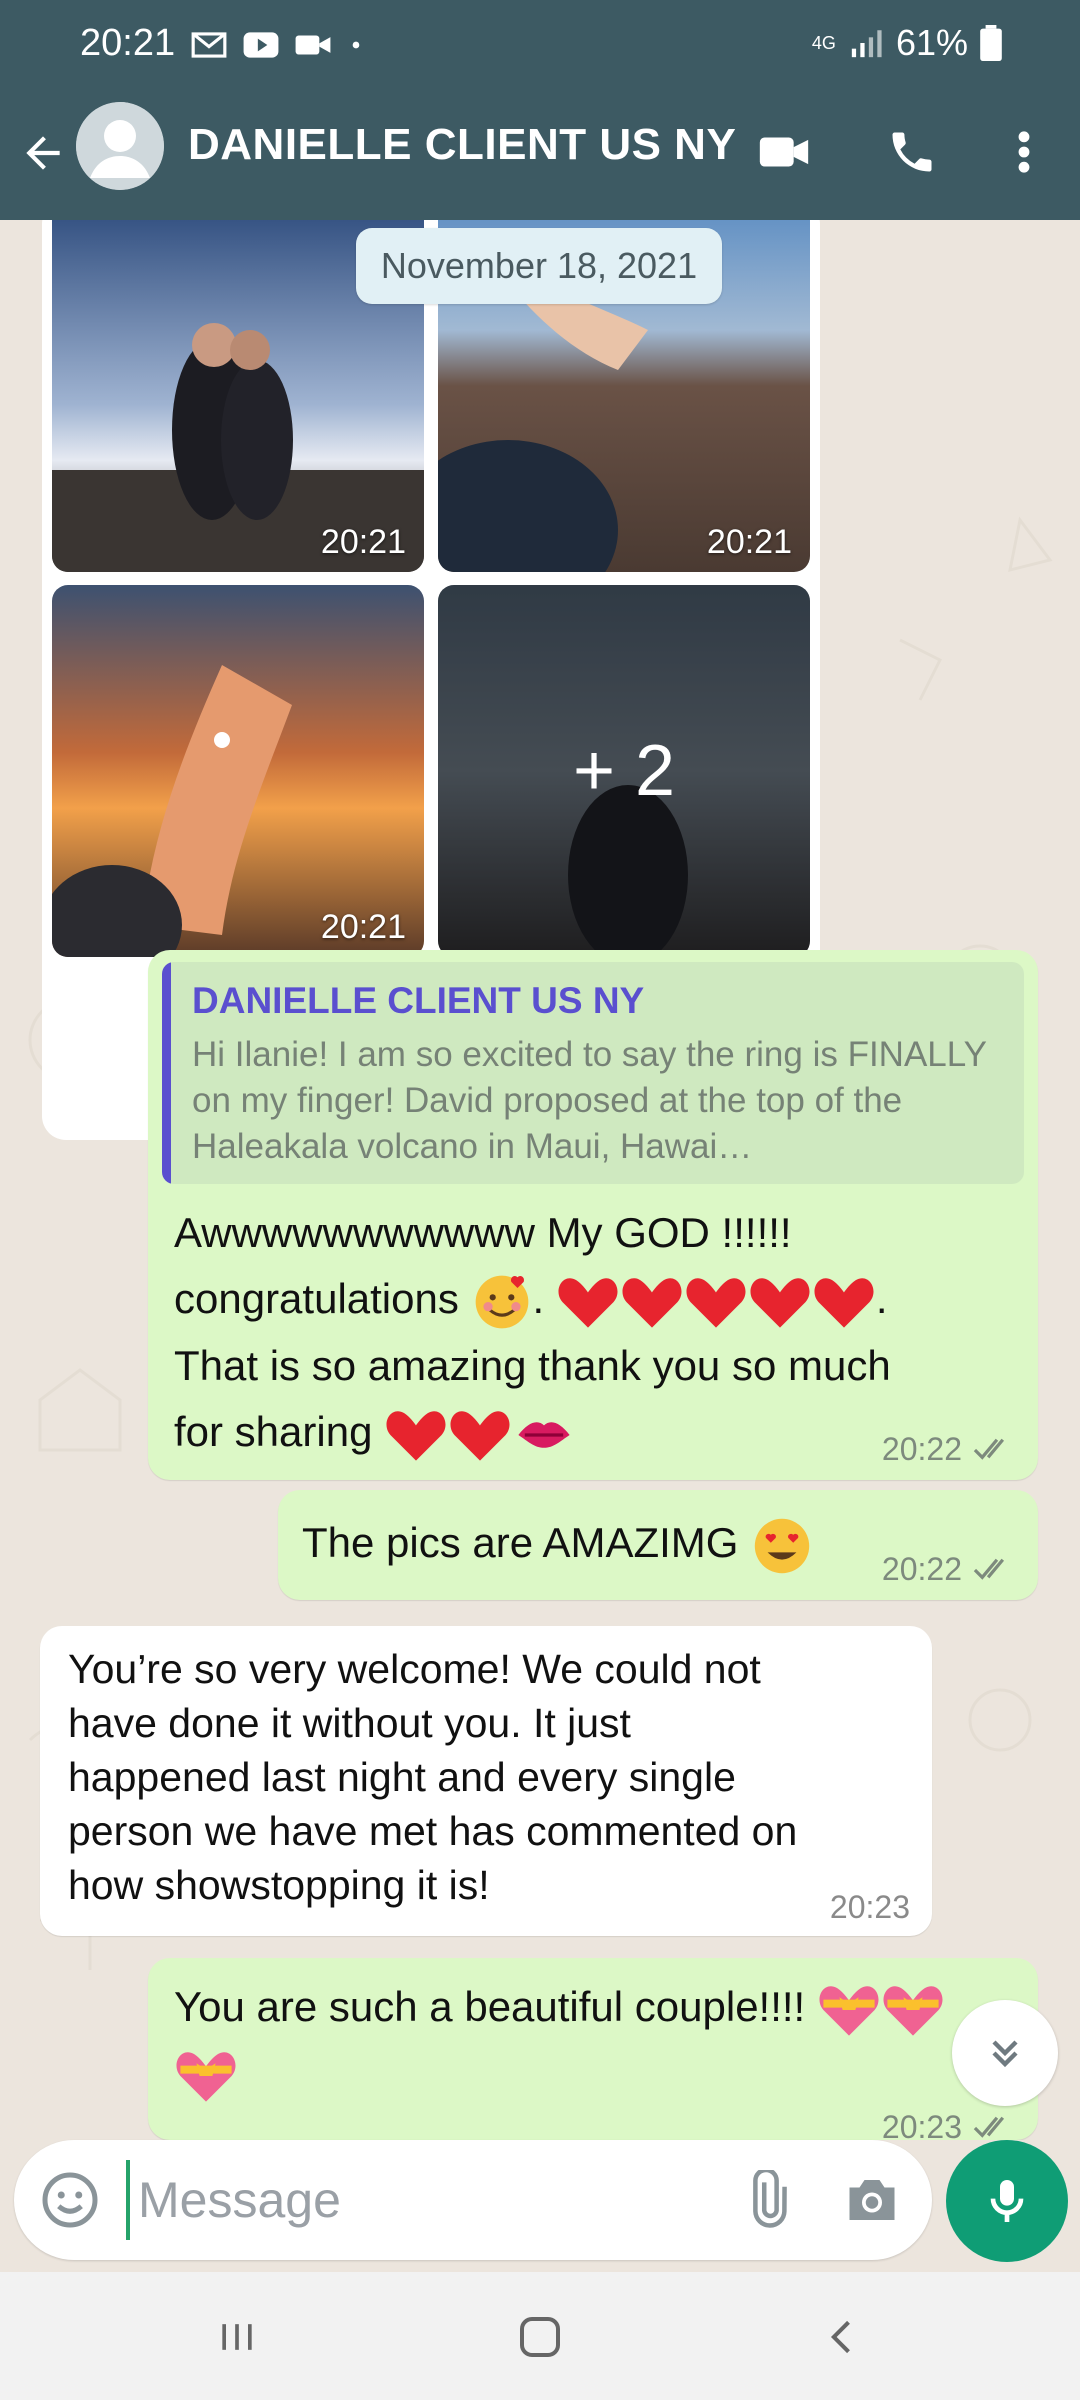 The image size is (1080, 2400). I want to click on voice-call-button, so click(912, 152).